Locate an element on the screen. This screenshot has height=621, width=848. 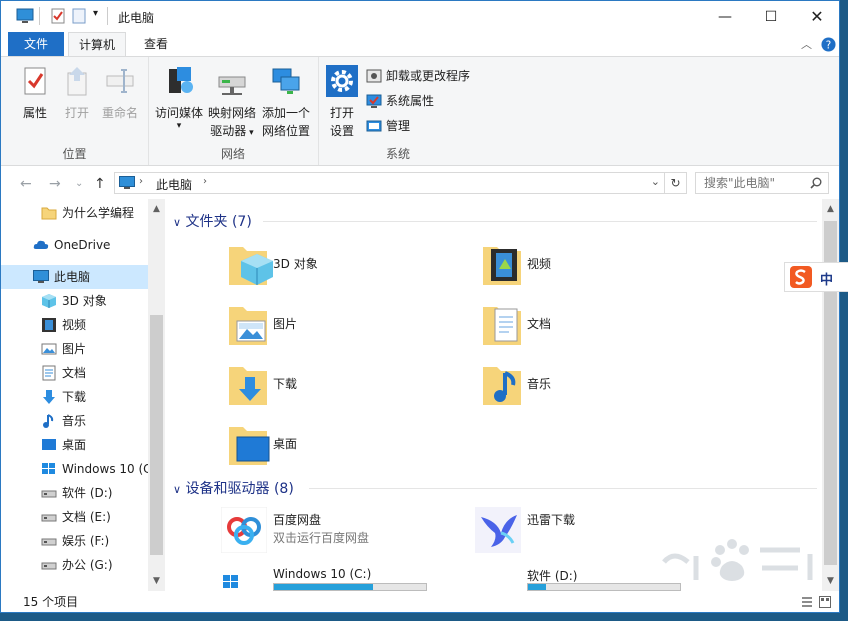
close-button: ✕ is located at coordinates (816, 16).